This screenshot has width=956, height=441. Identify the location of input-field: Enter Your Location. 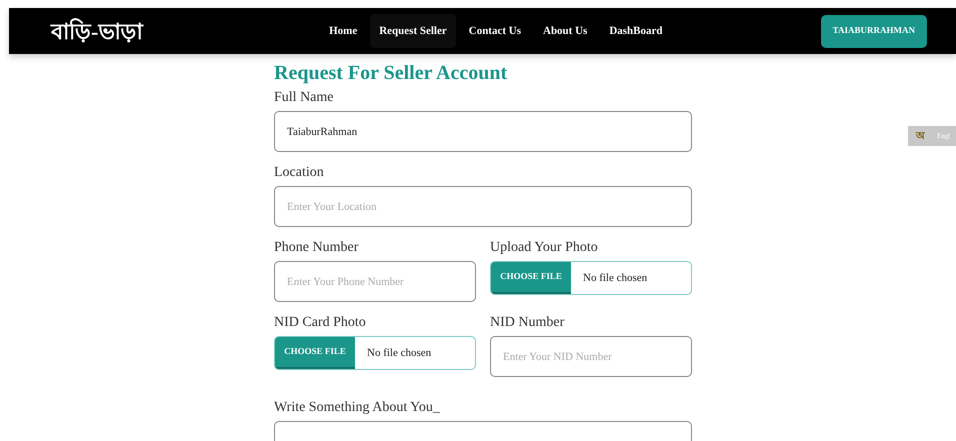
(483, 206).